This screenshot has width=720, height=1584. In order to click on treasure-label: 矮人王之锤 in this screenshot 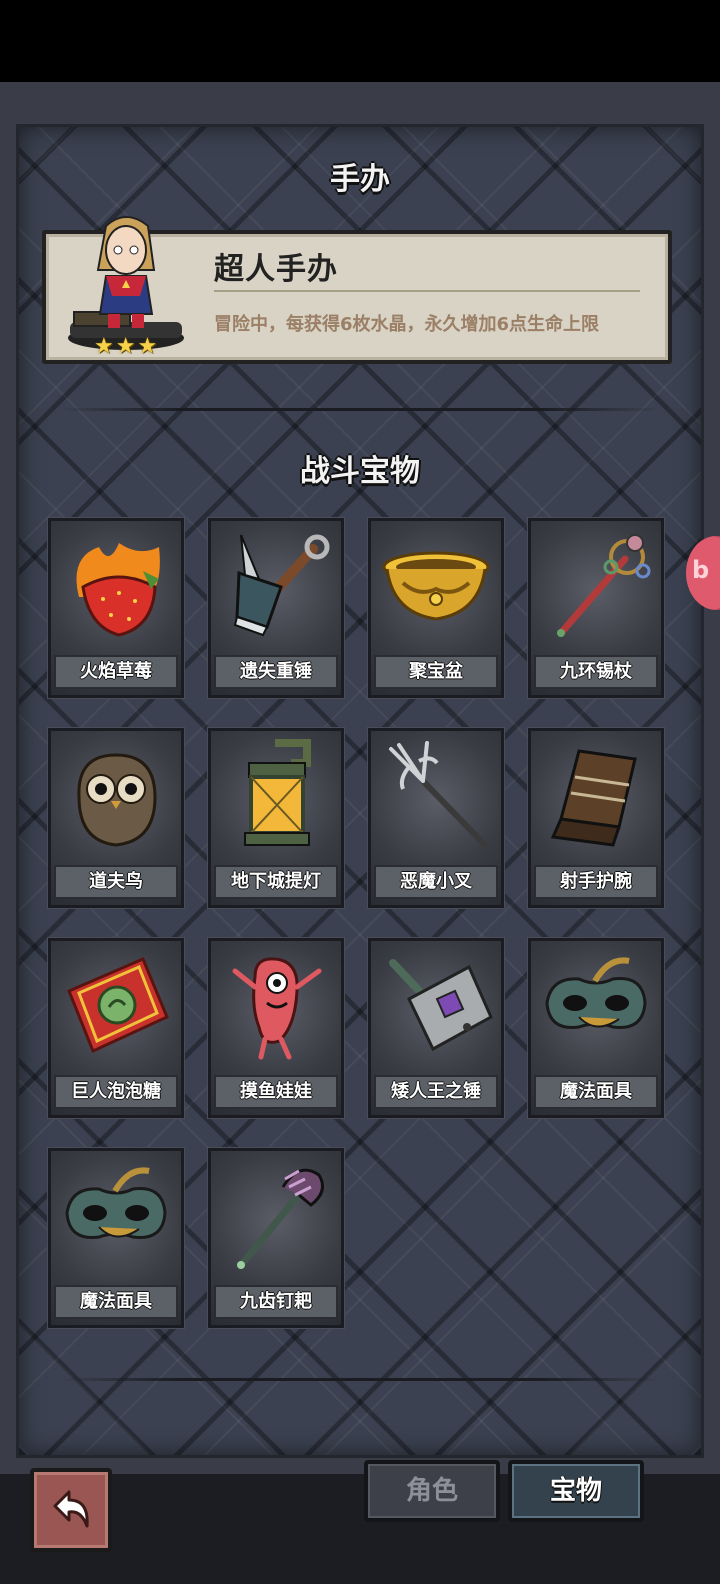, I will do `click(436, 1092)`.